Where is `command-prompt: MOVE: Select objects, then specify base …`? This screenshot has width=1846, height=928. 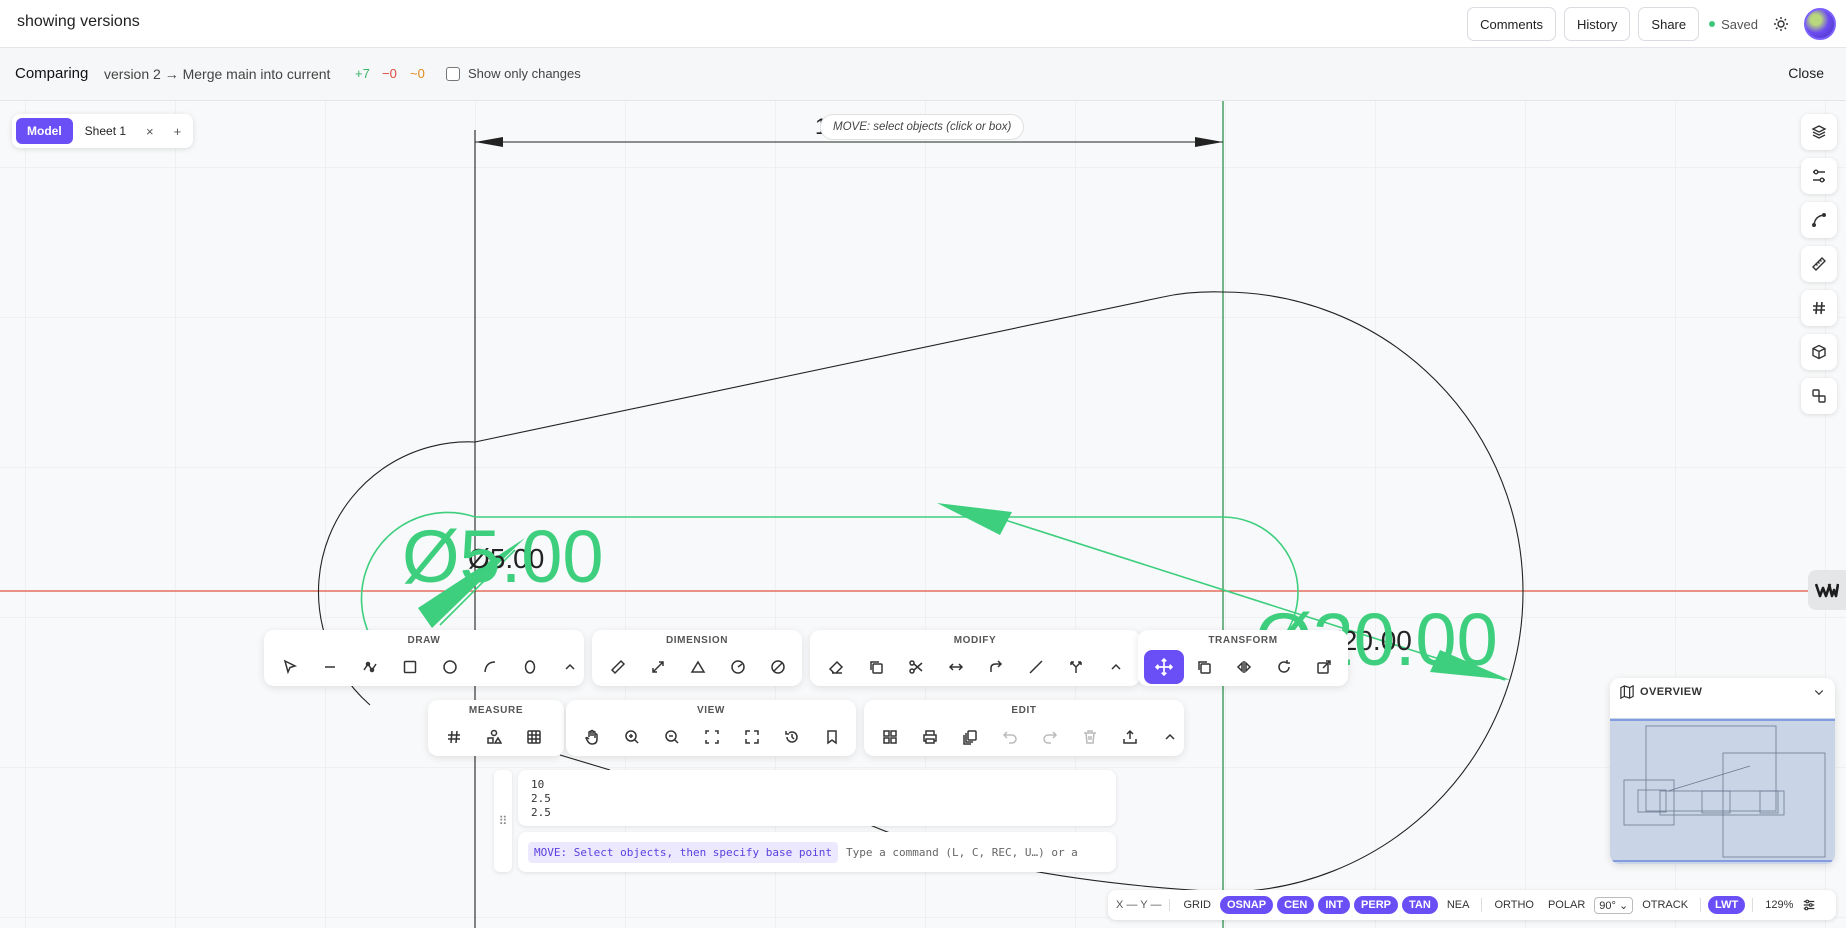
command-prompt: MOVE: Select objects, then specify base … is located at coordinates (683, 852).